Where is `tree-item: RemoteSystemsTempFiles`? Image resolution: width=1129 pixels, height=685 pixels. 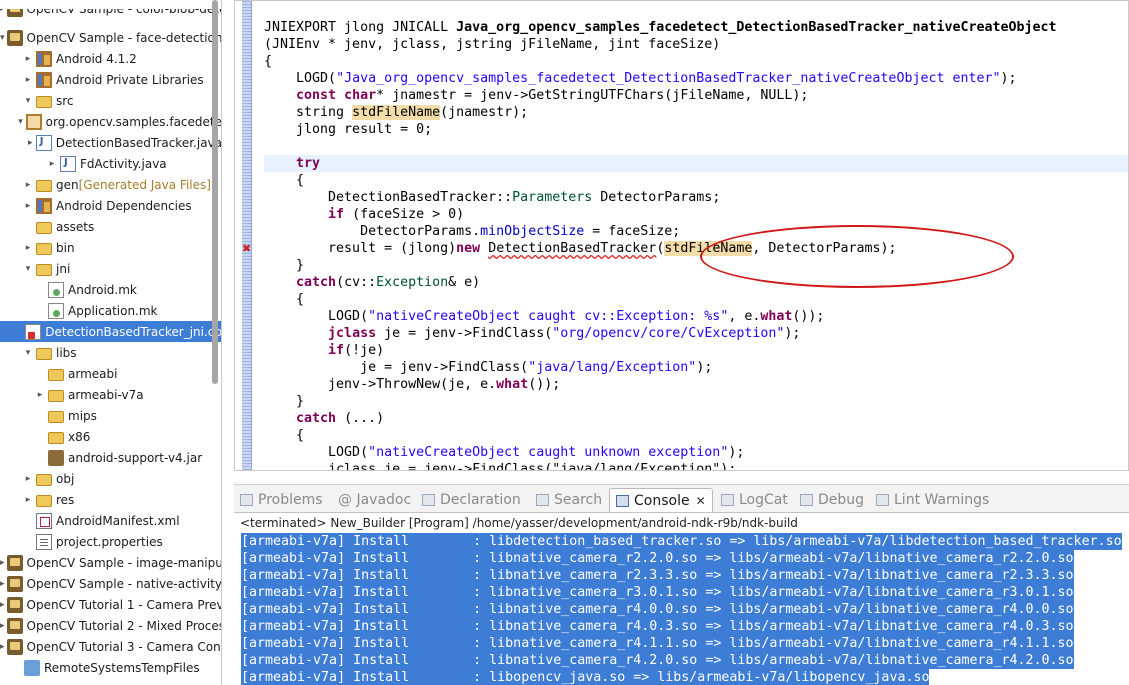 tree-item: RemoteSystemsTempFiles is located at coordinates (110, 667).